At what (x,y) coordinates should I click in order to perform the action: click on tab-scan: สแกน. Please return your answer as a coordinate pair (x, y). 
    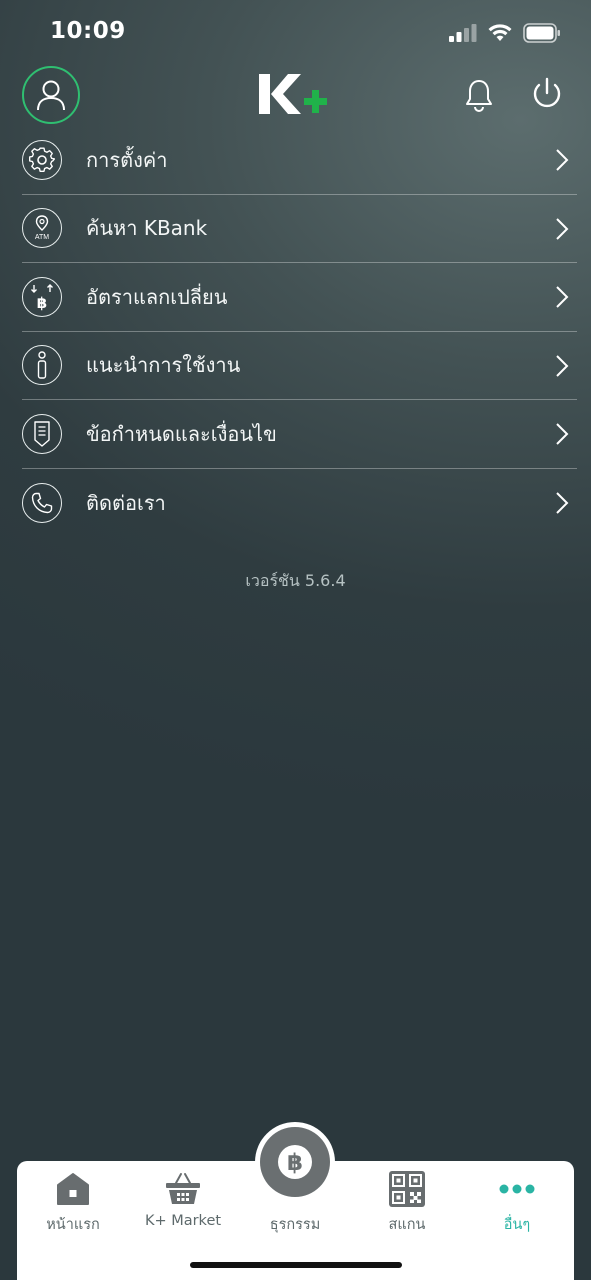
    Looking at the image, I should click on (407, 1202).